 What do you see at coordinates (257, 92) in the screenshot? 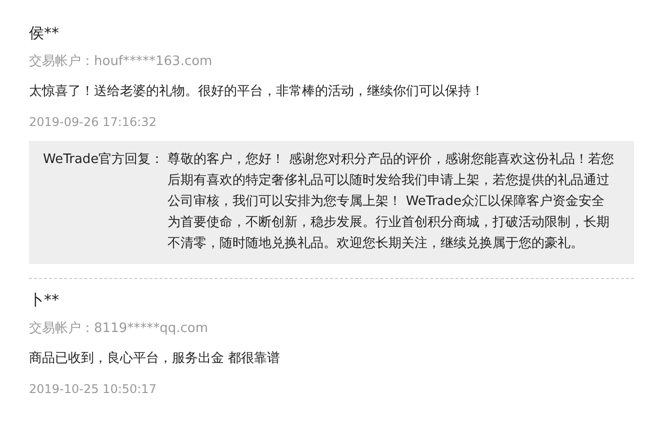
I see `review-text: 太惊喜了！送给老婆的礼物。很好的平台，非常棒的活动，继续你们可以保持！` at bounding box center [257, 92].